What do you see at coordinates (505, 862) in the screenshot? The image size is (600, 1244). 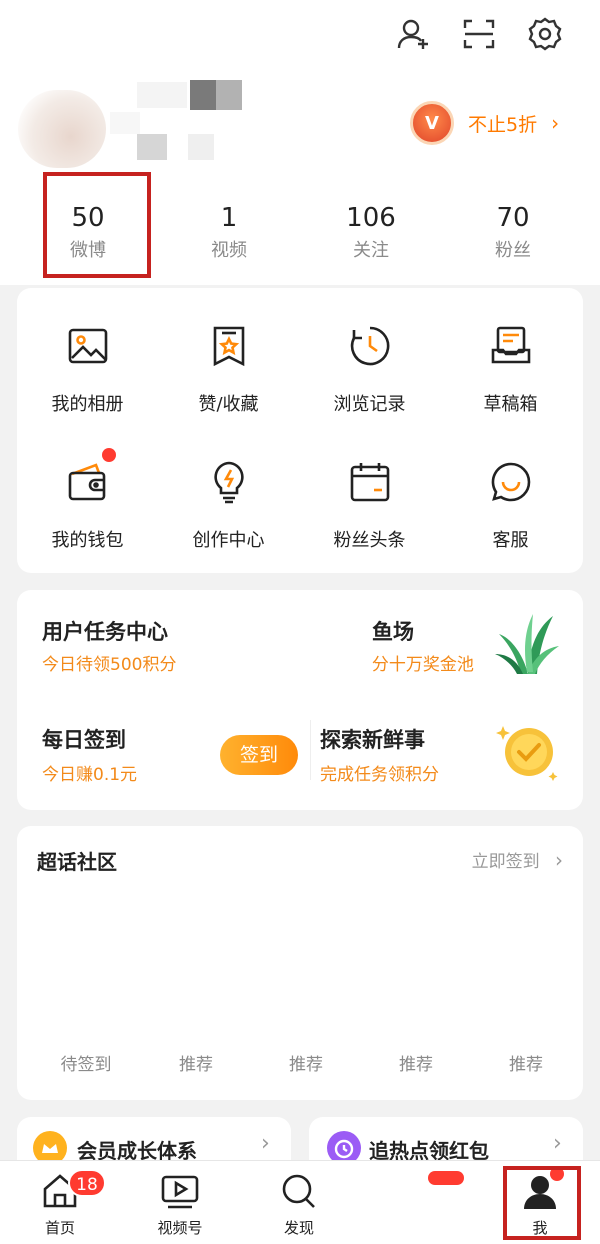 I see `community-link-label: 立即签到` at bounding box center [505, 862].